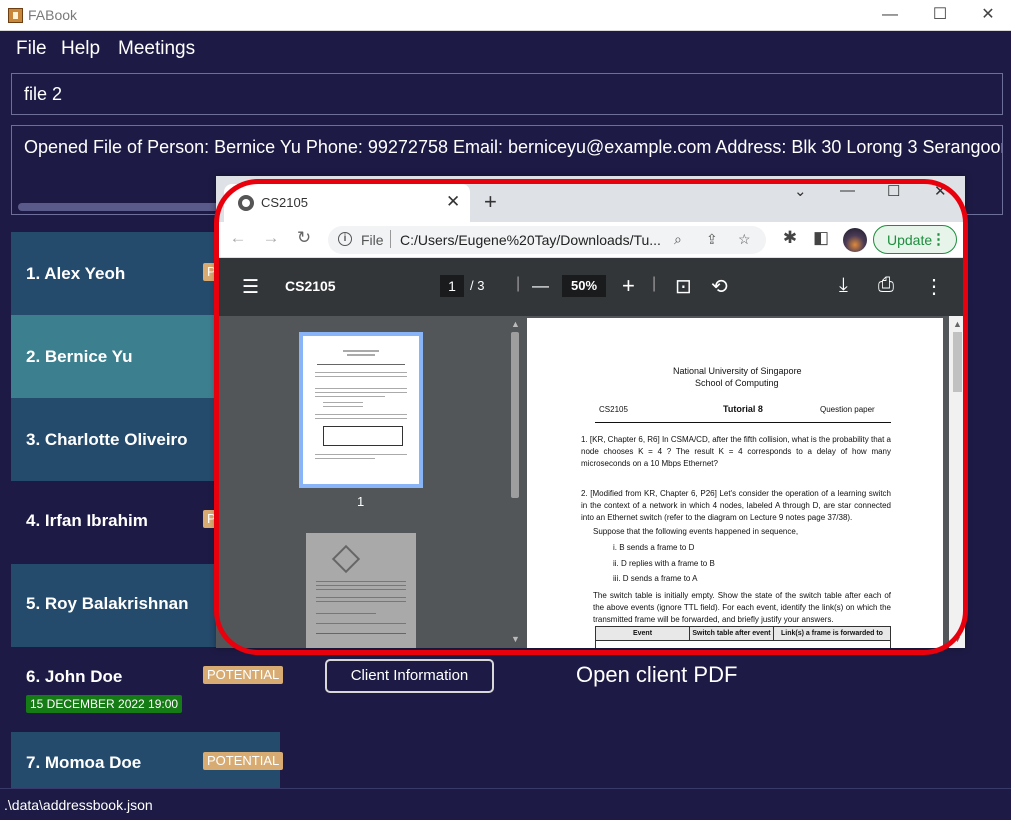 The image size is (1011, 820). What do you see at coordinates (31, 49) in the screenshot?
I see `menu-file: File` at bounding box center [31, 49].